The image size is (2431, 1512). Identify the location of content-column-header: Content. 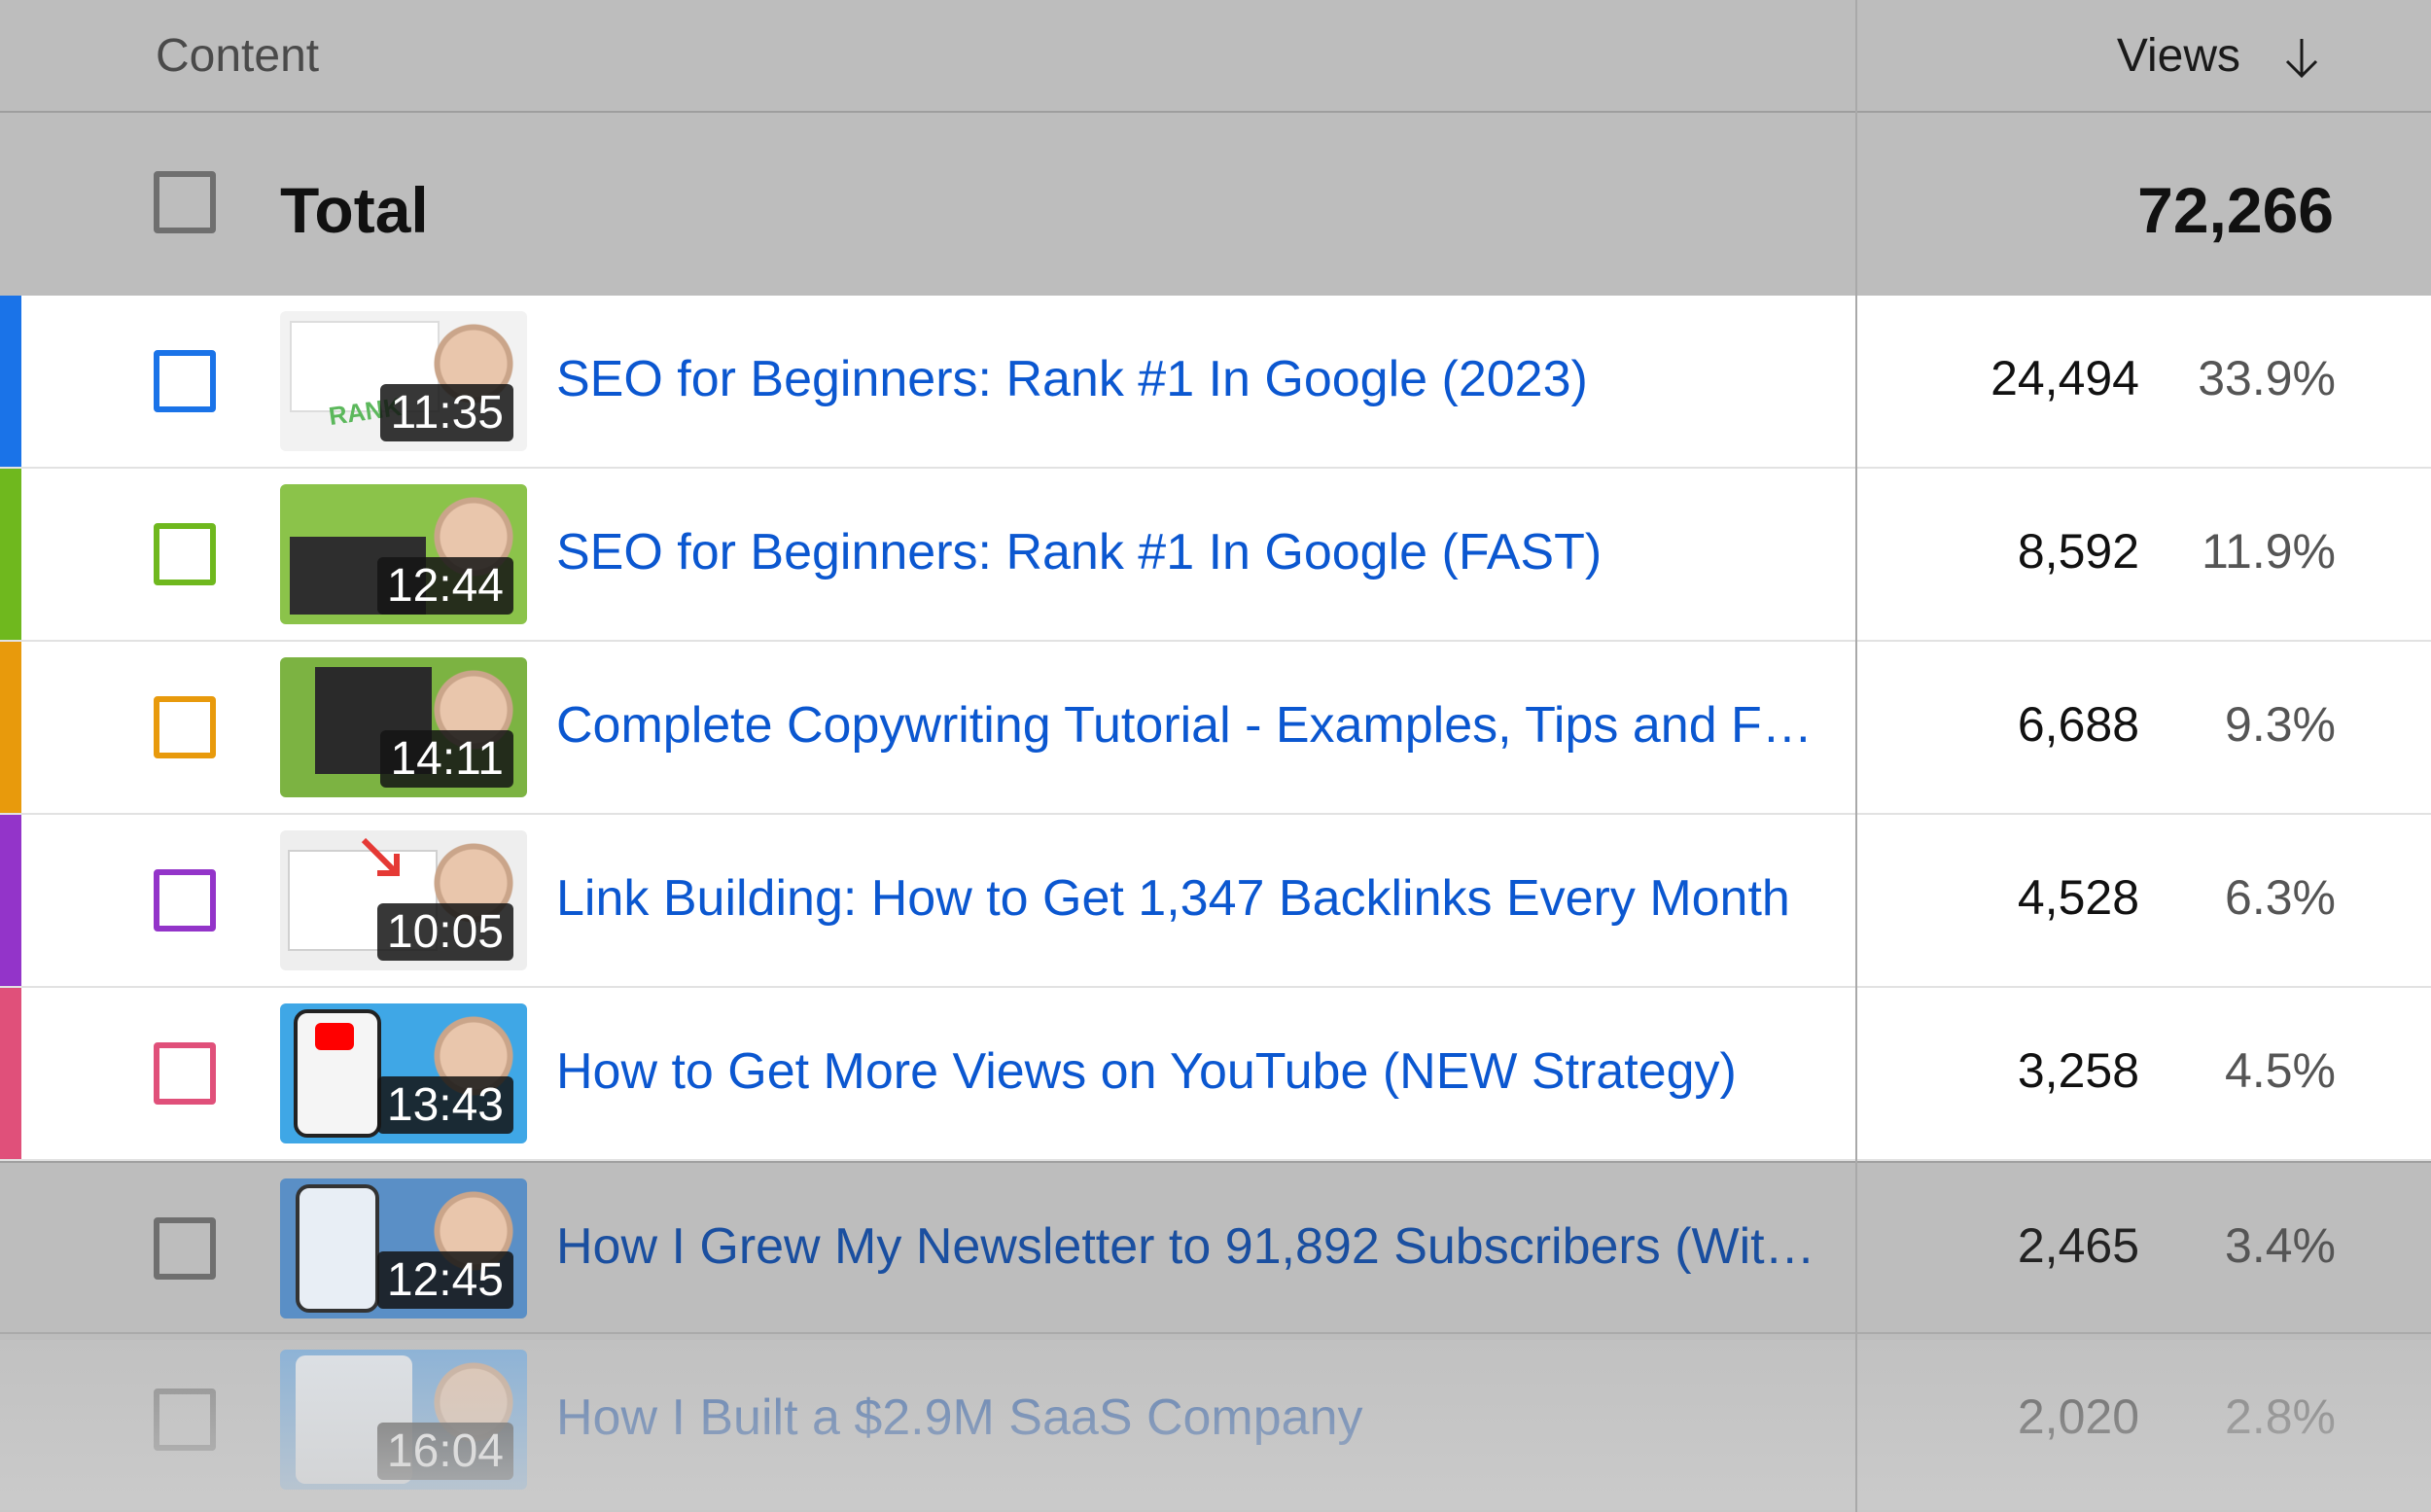
(237, 56).